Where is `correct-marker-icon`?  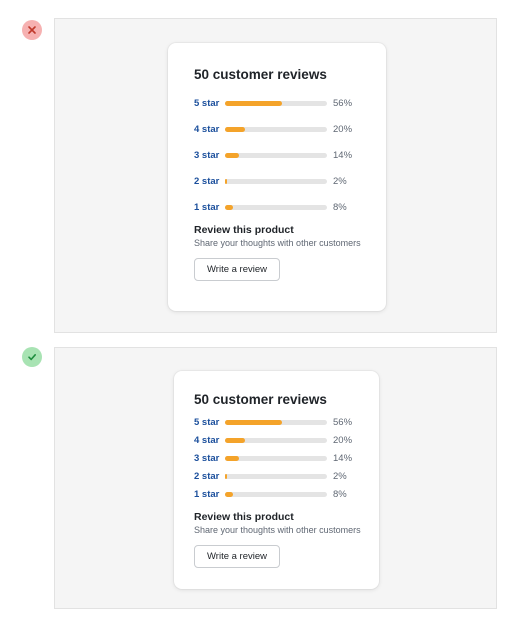
correct-marker-icon is located at coordinates (32, 357).